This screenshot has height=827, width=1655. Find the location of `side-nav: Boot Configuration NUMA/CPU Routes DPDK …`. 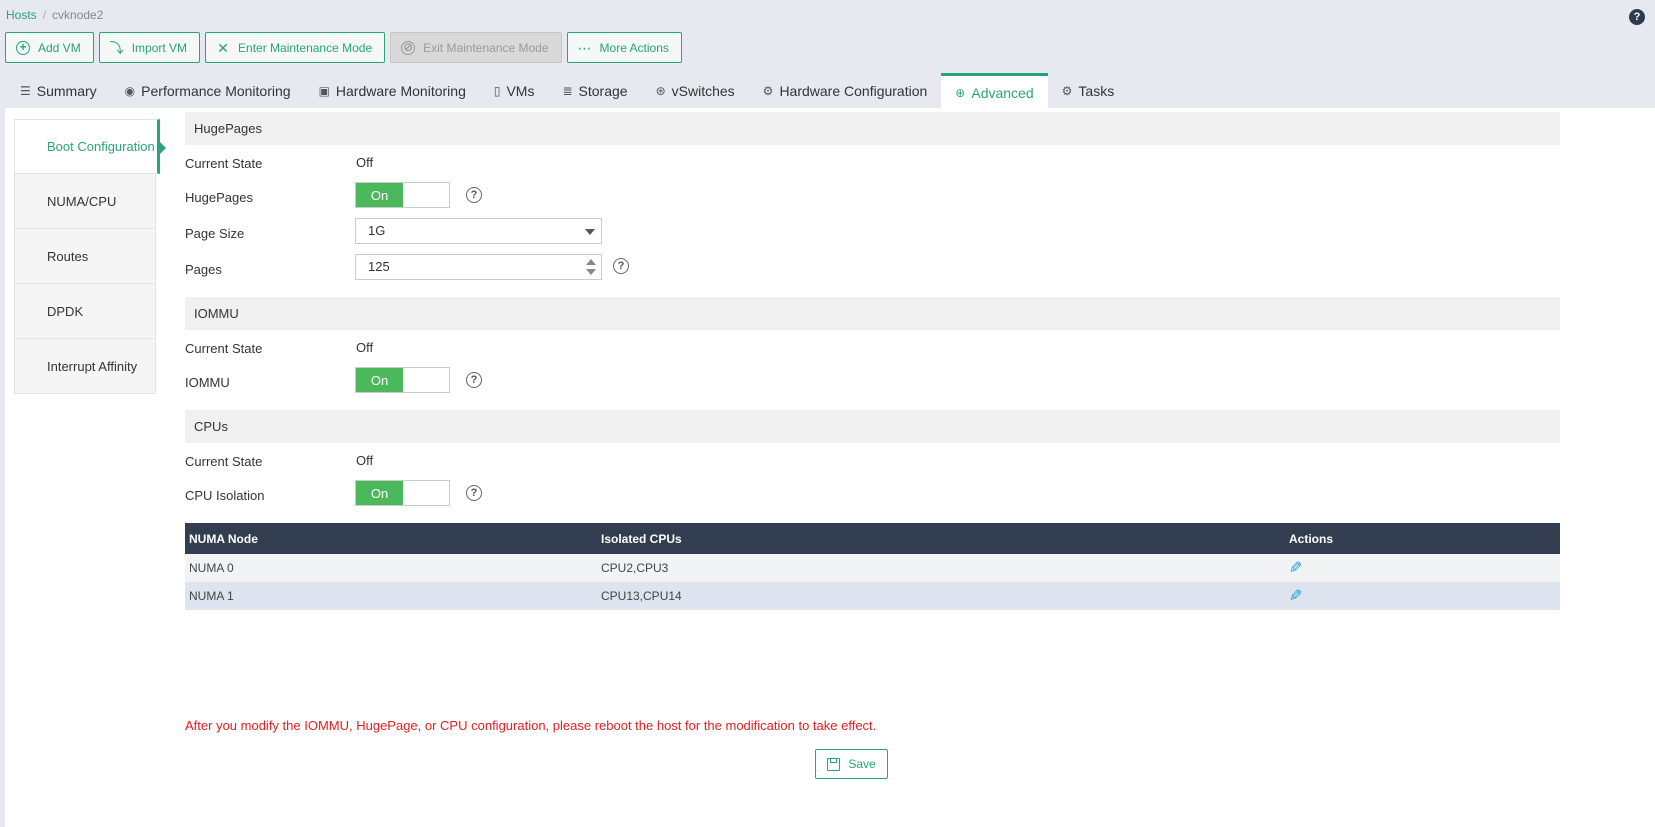

side-nav: Boot Configuration NUMA/CPU Routes DPDK … is located at coordinates (90, 256).